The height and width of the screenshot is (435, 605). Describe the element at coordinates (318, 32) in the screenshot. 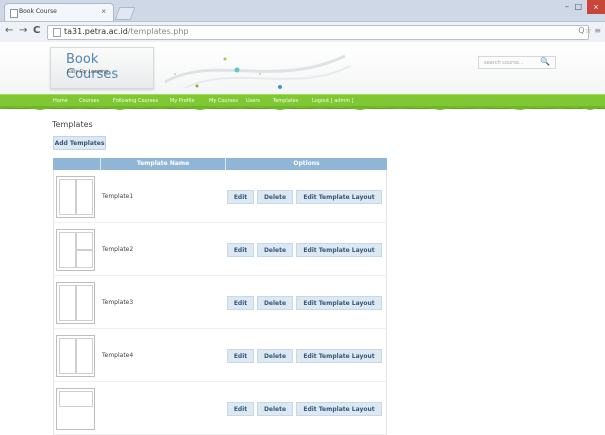

I see `address-bar: ta31.petra.ac.id/templates.php` at that location.